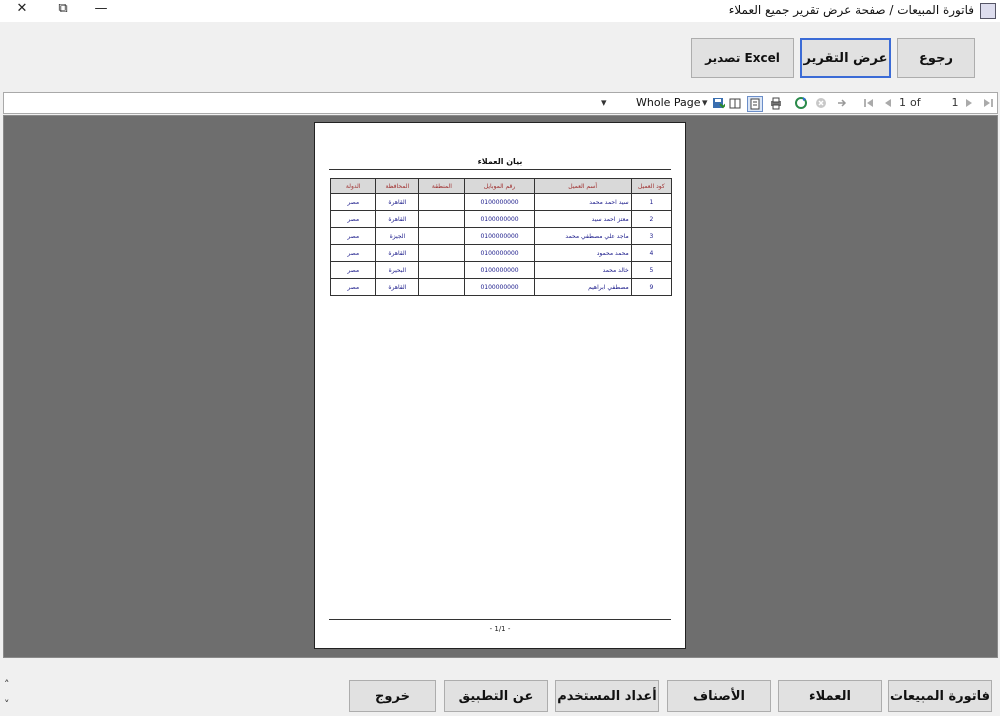  I want to click on page-number-input: 1, so click(955, 103).